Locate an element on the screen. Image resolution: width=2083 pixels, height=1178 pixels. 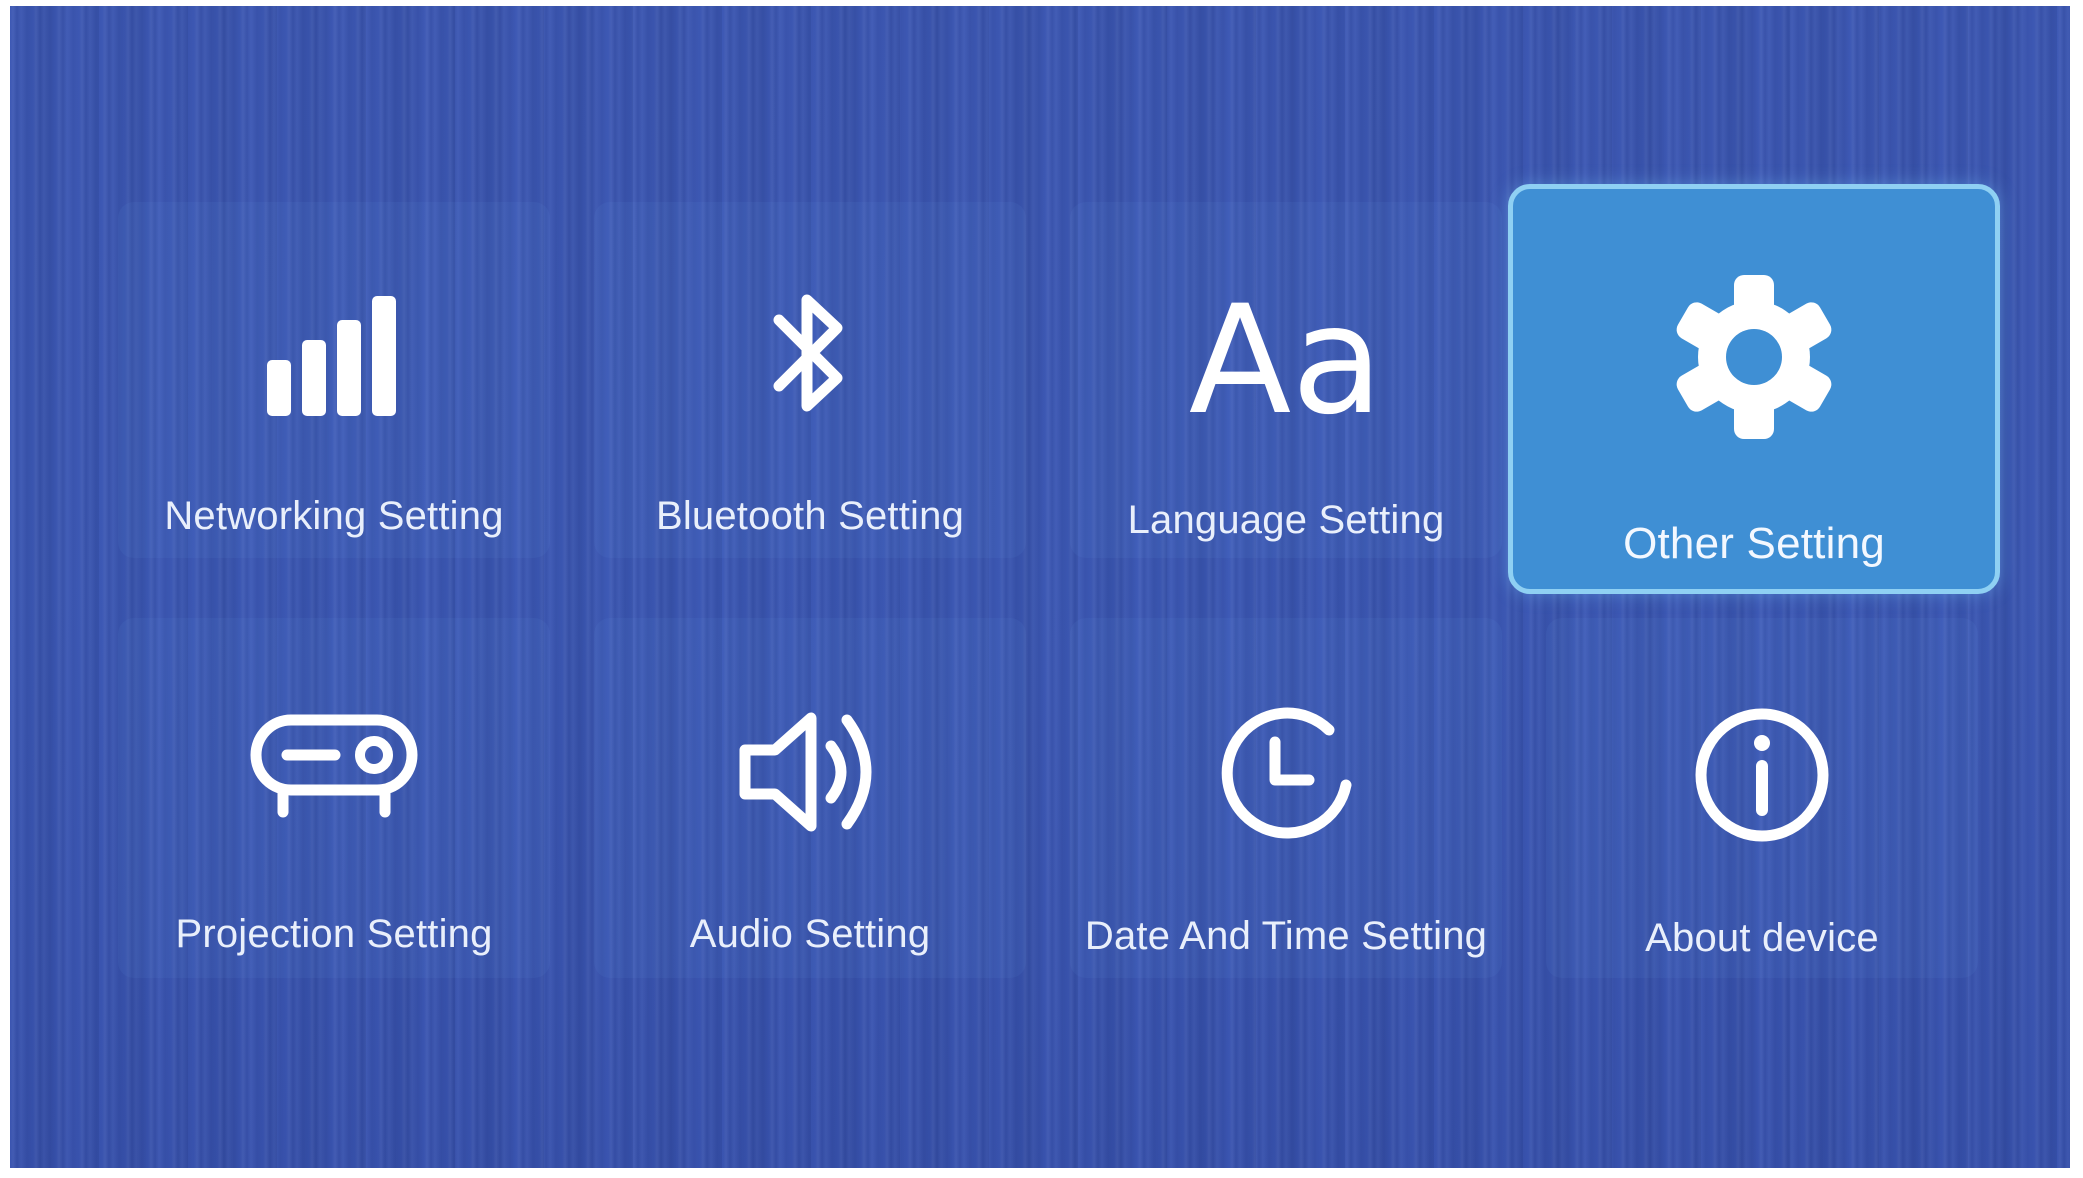
bluetooth-icon is located at coordinates (810, 353).